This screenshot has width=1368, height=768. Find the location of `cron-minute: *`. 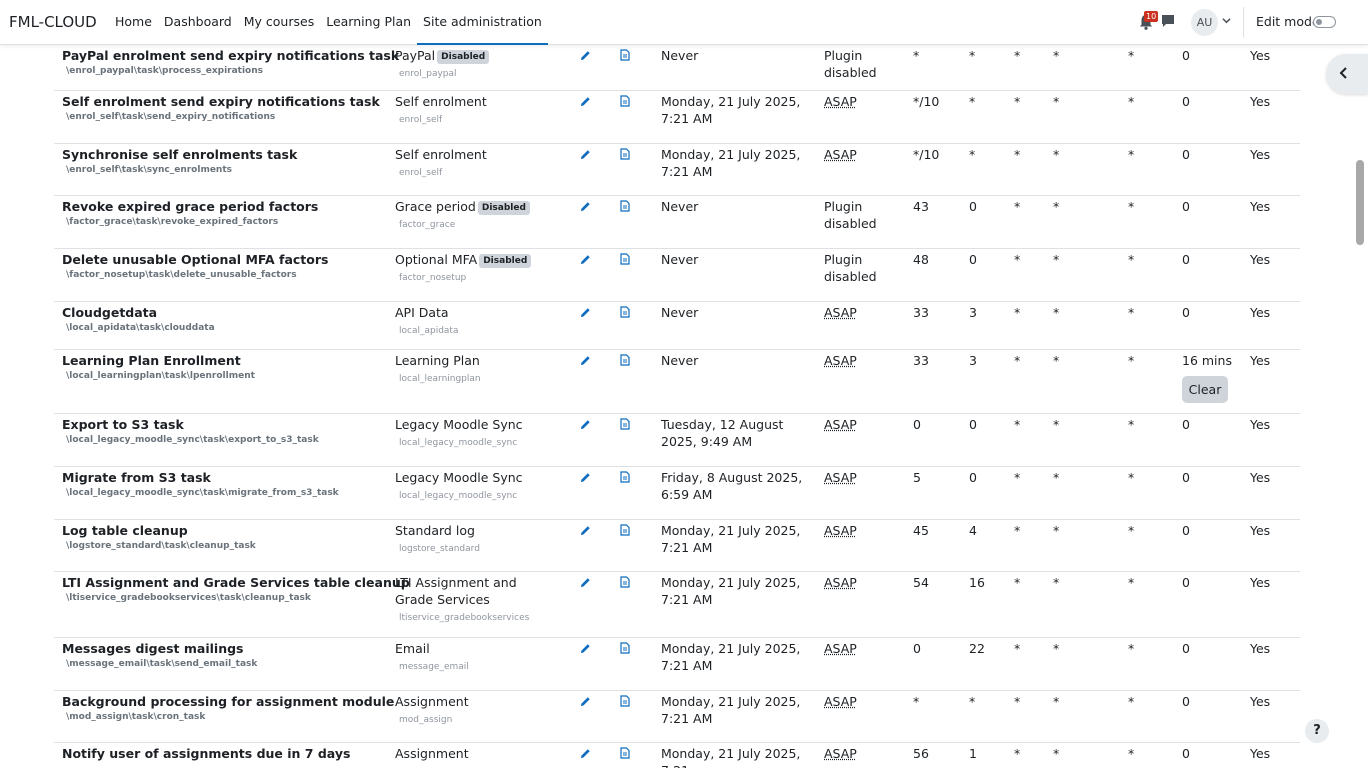

cron-minute: * is located at coordinates (916, 55).